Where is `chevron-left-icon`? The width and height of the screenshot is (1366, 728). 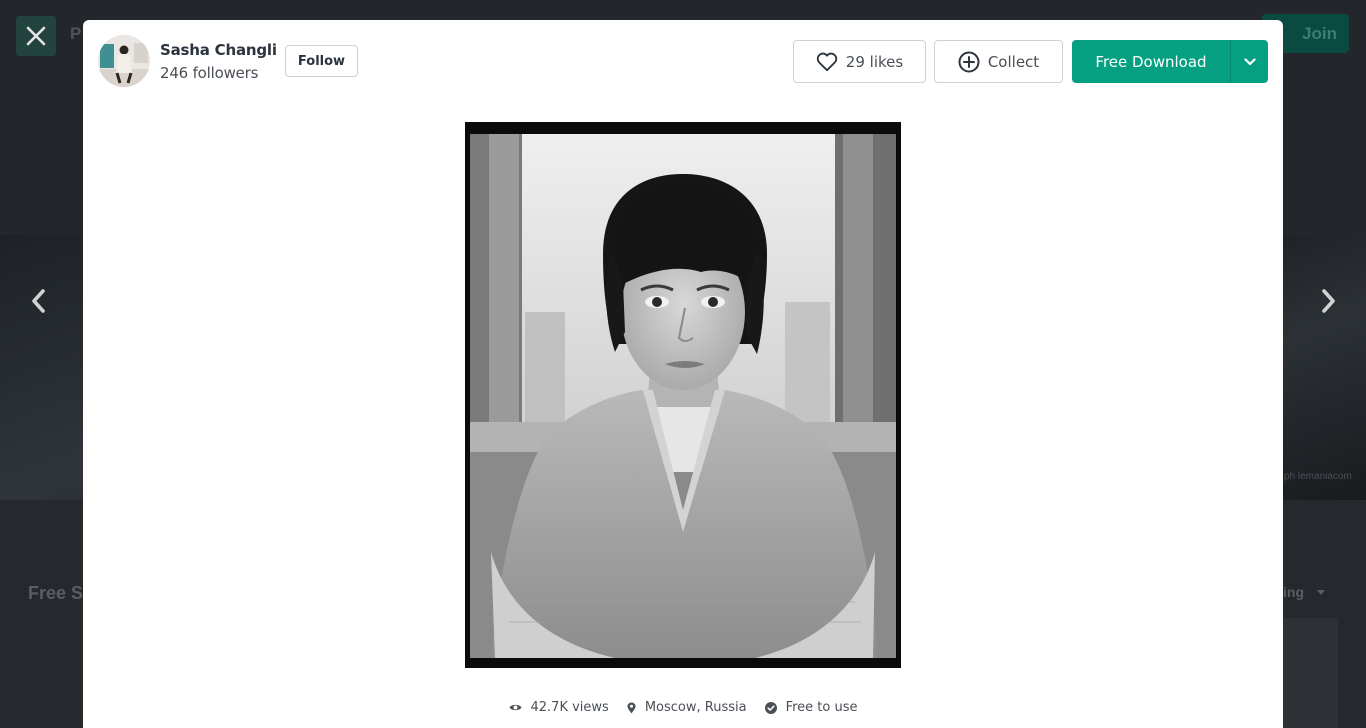
chevron-left-icon is located at coordinates (38, 301).